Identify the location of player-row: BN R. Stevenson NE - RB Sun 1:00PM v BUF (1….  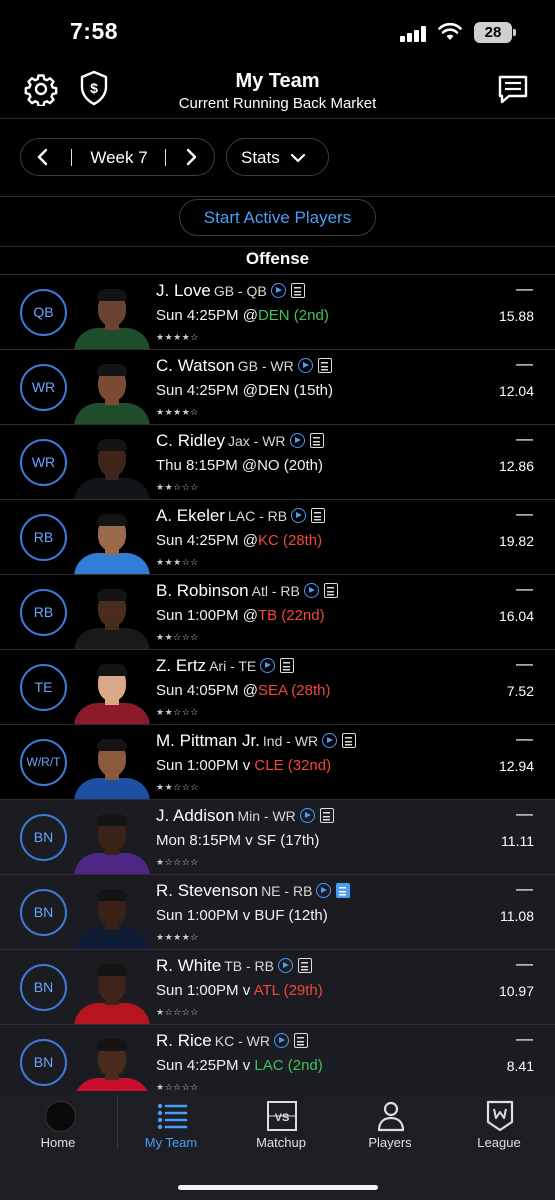
(277, 911).